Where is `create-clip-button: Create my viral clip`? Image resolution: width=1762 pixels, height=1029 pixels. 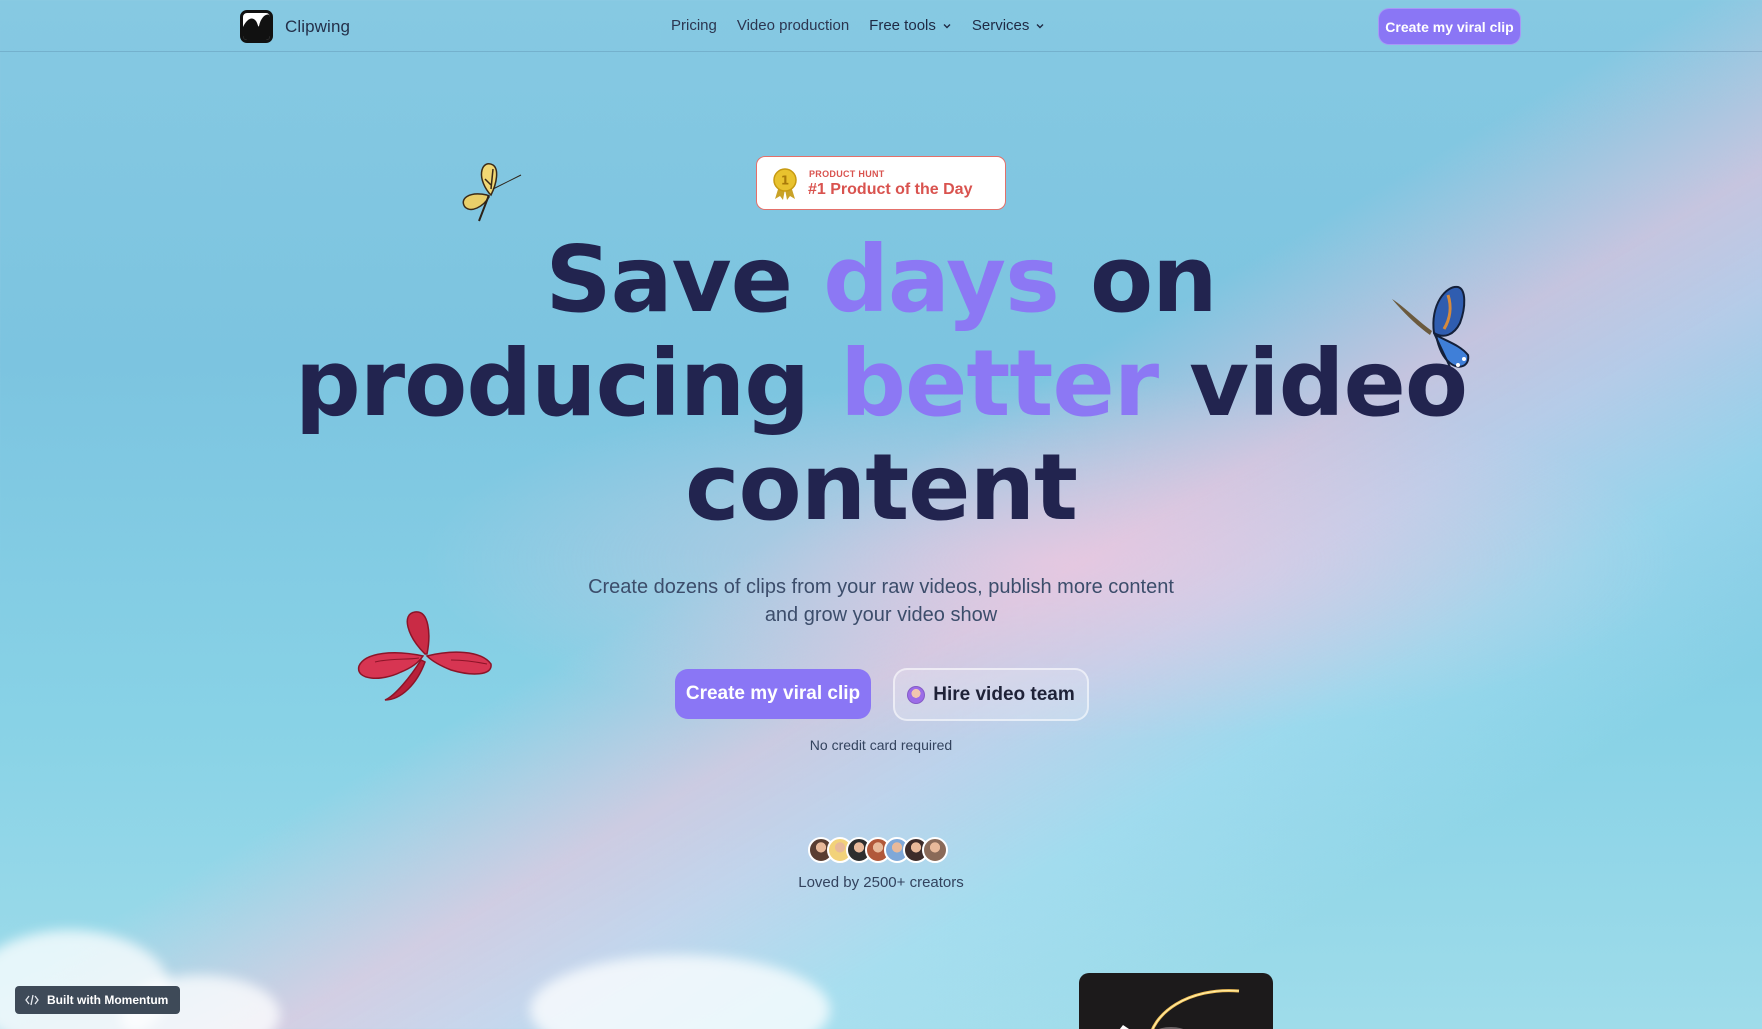 create-clip-button: Create my viral clip is located at coordinates (773, 694).